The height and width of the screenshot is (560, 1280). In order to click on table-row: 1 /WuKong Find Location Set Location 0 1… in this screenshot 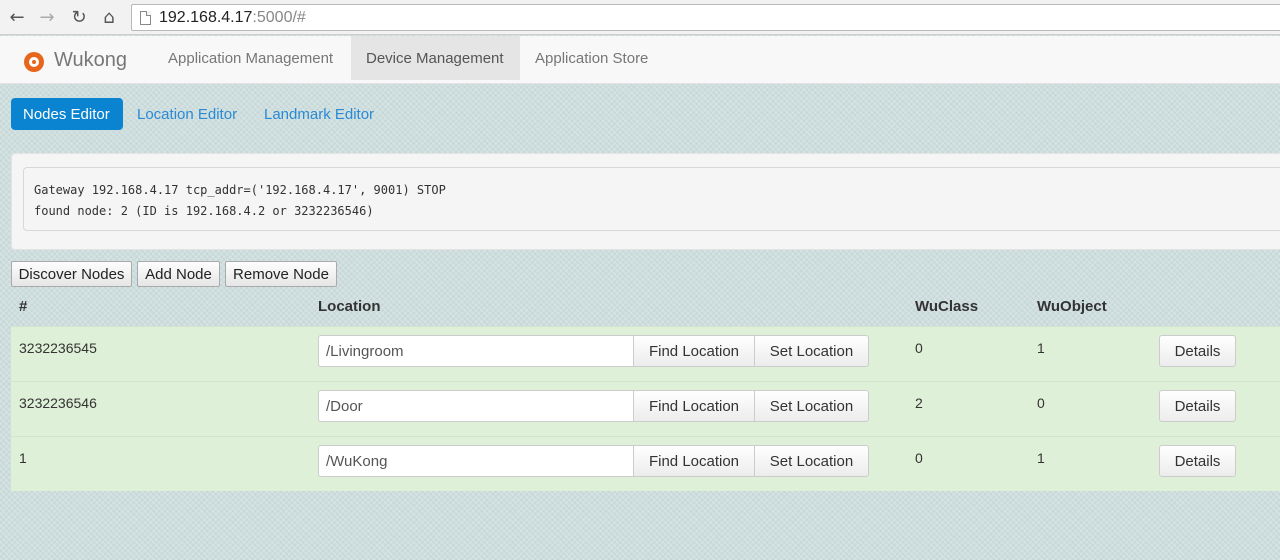, I will do `click(645, 463)`.